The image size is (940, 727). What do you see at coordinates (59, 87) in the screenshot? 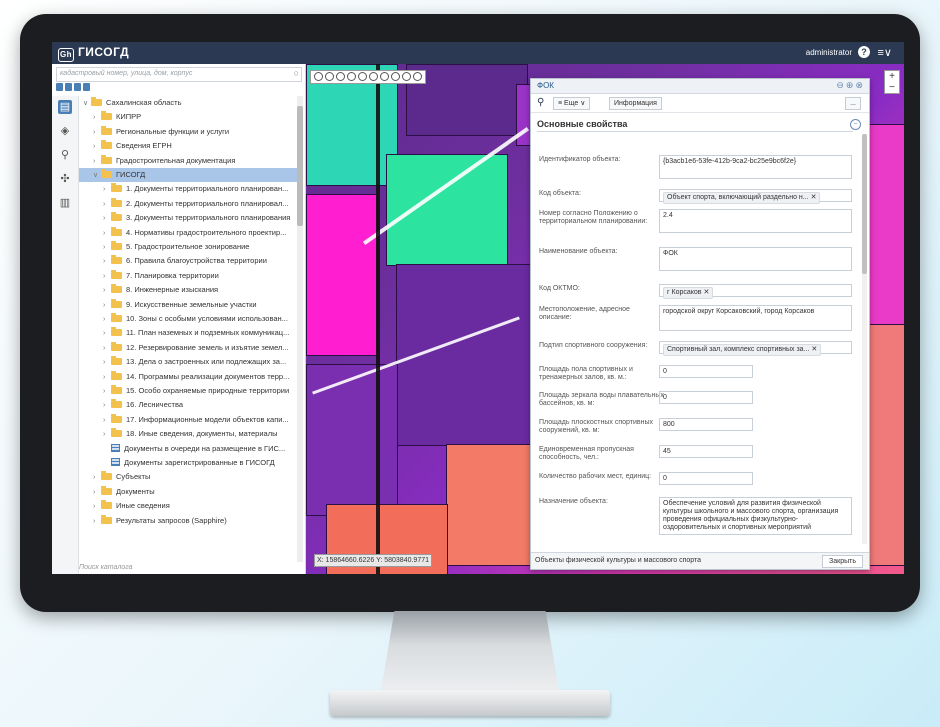
I see `home-icon` at bounding box center [59, 87].